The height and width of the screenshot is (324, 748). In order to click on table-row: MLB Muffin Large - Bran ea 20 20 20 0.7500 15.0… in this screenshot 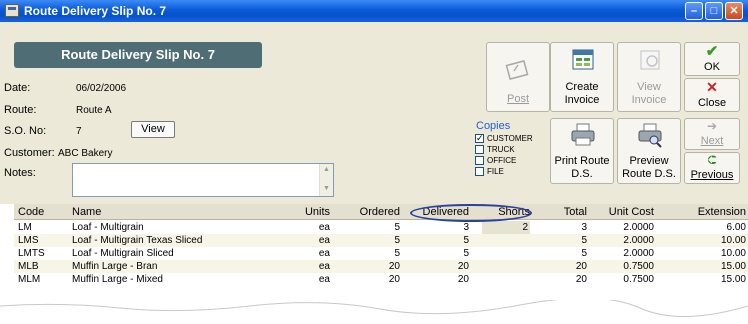, I will do `click(381, 266)`.